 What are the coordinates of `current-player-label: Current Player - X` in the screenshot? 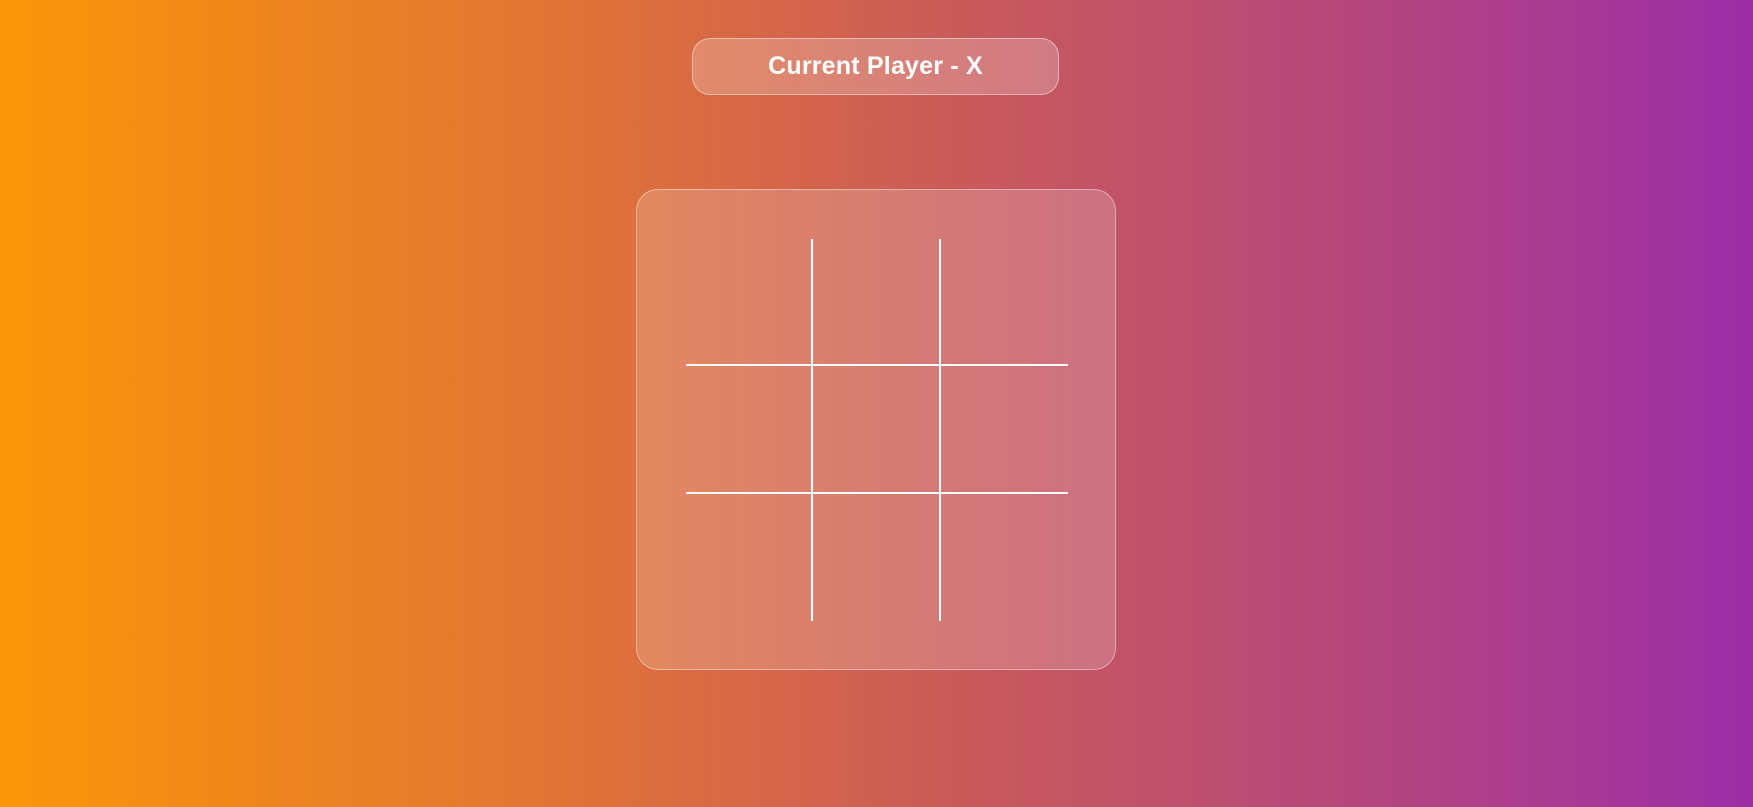 It's located at (875, 66).